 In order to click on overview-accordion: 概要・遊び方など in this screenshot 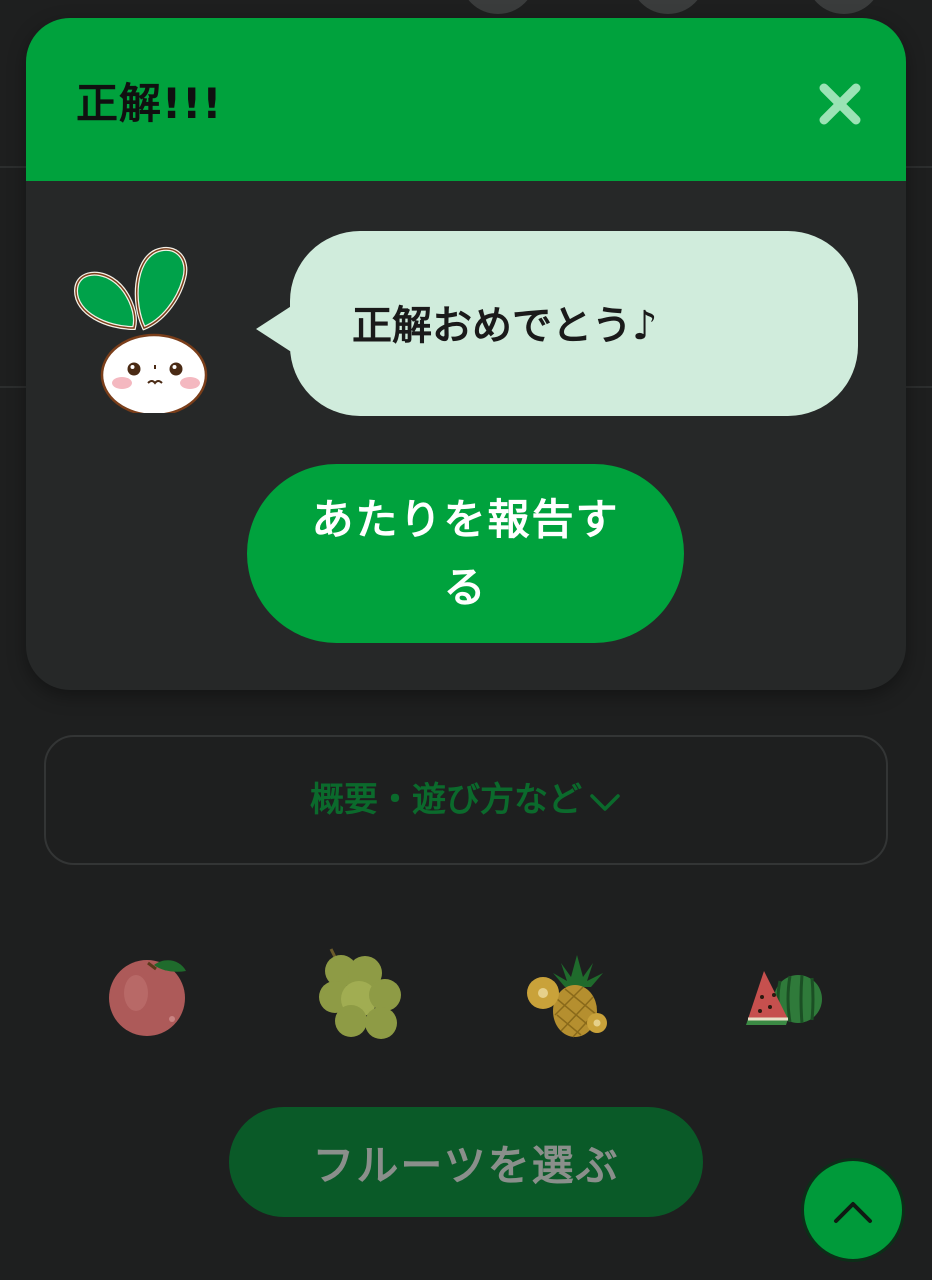, I will do `click(466, 800)`.